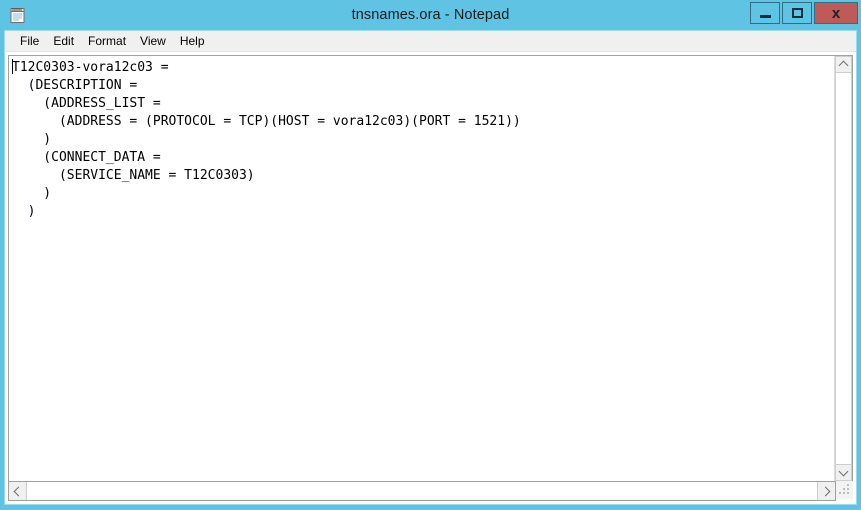 Image resolution: width=861 pixels, height=510 pixels. I want to click on chevron-down-icon, so click(843, 471).